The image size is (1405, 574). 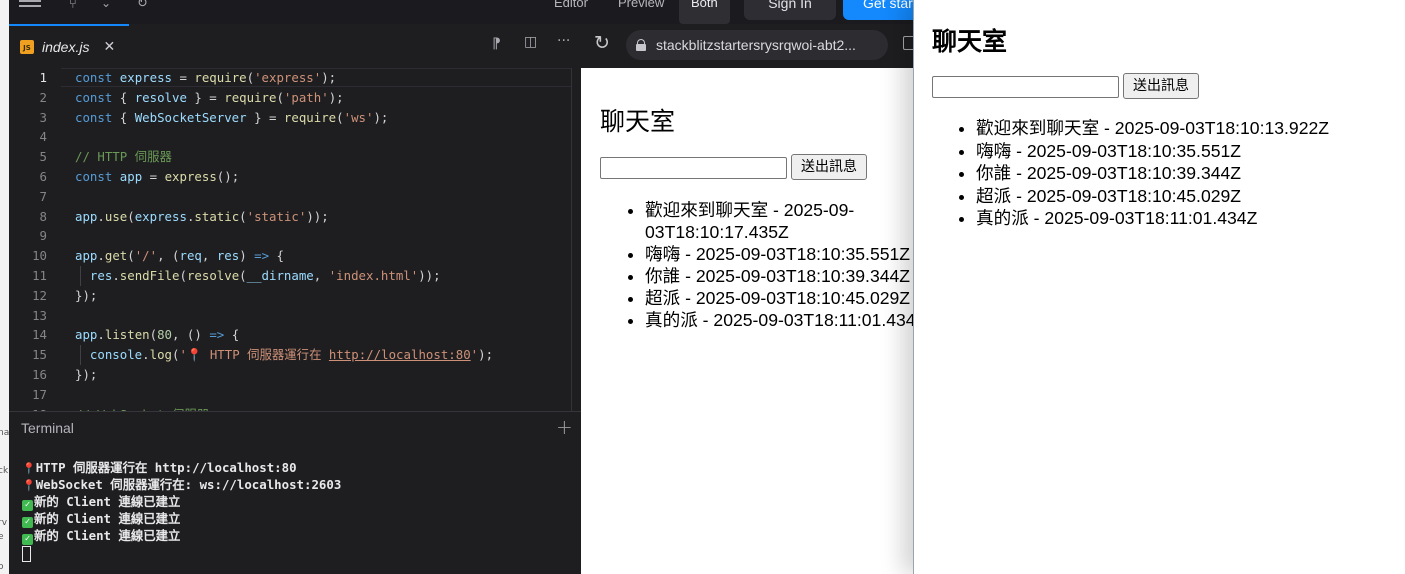 What do you see at coordinates (184, 216) in the screenshot?
I see `code-line: 8 app.use(express.static('static'));` at bounding box center [184, 216].